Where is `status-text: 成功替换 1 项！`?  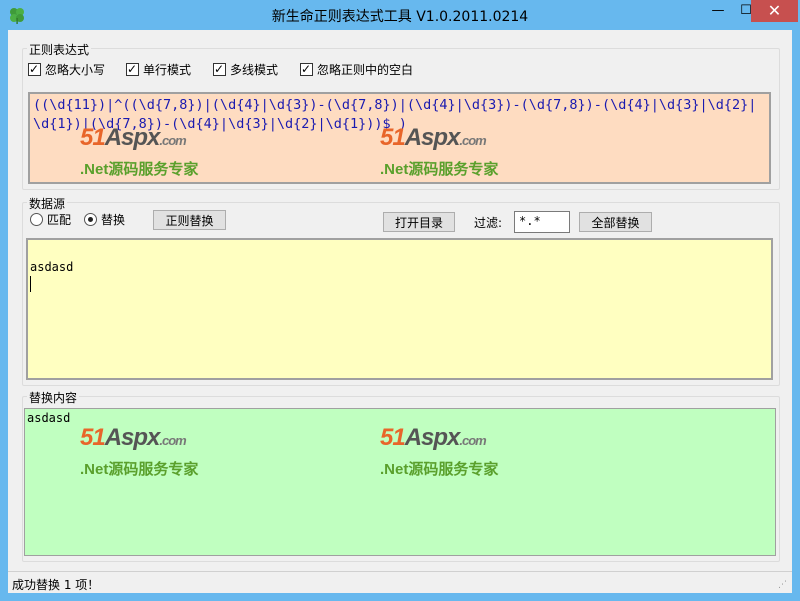 status-text: 成功替换 1 项！ is located at coordinates (56, 585).